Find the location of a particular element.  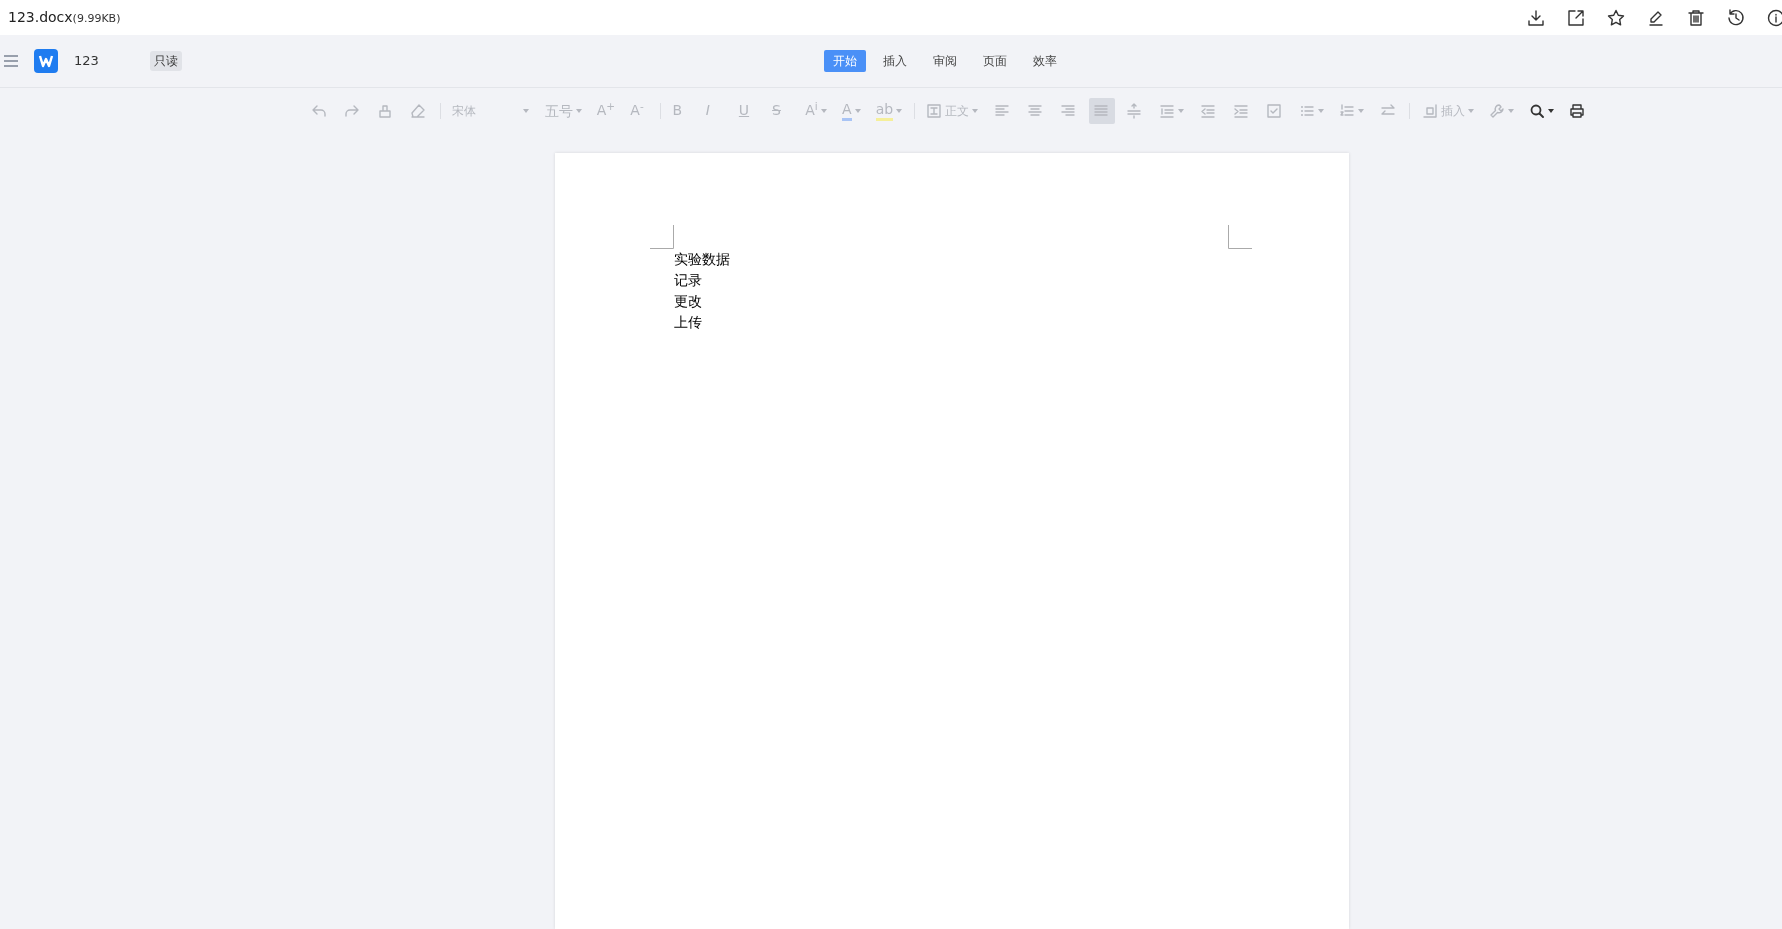

document-text-line: 更改 is located at coordinates (688, 301).